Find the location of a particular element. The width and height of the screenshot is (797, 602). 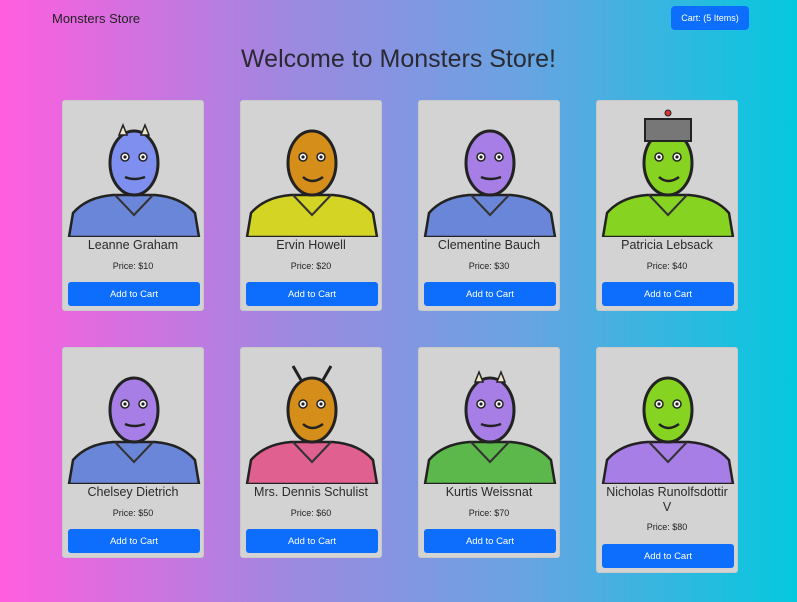

product-name: Mrs. Dennis Schulist is located at coordinates (311, 492).